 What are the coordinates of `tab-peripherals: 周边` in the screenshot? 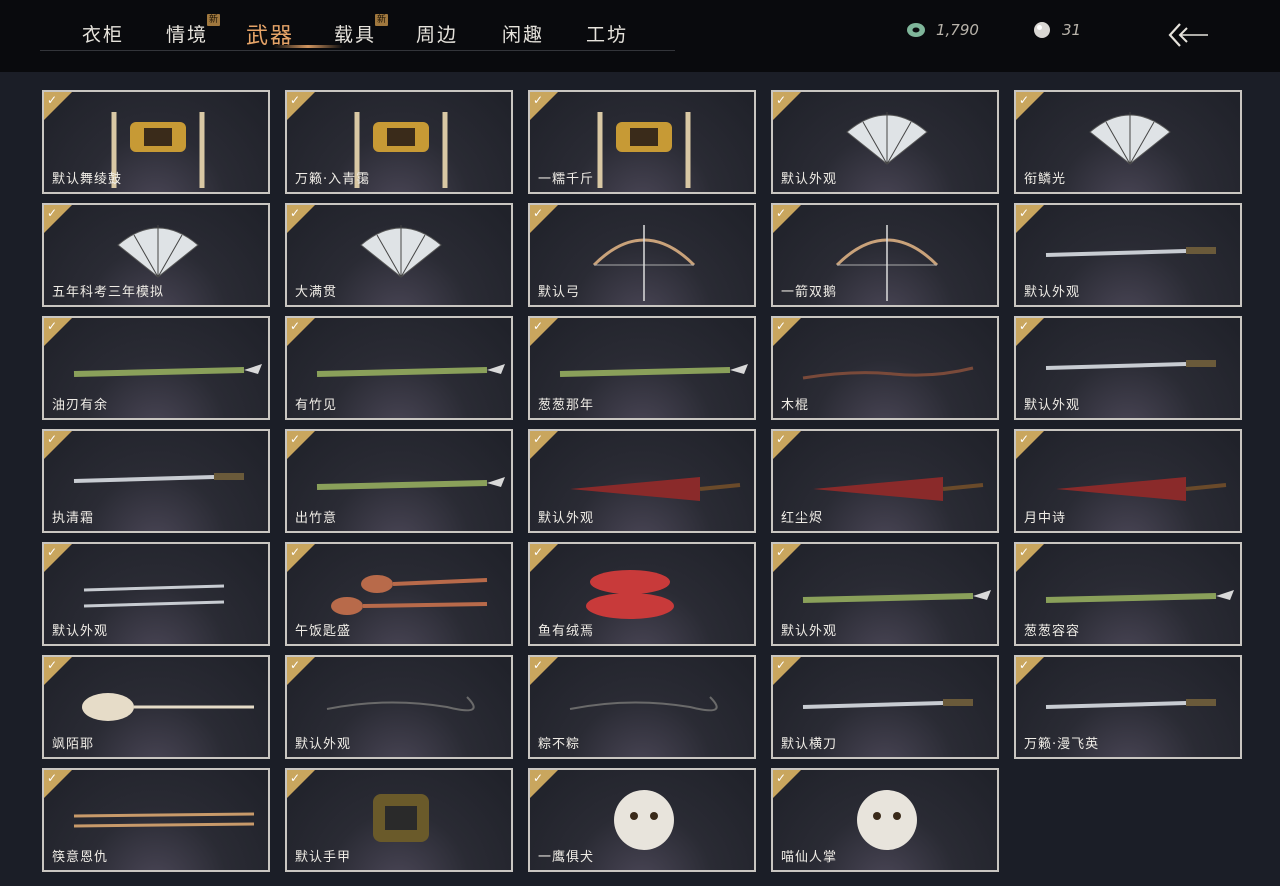 It's located at (437, 33).